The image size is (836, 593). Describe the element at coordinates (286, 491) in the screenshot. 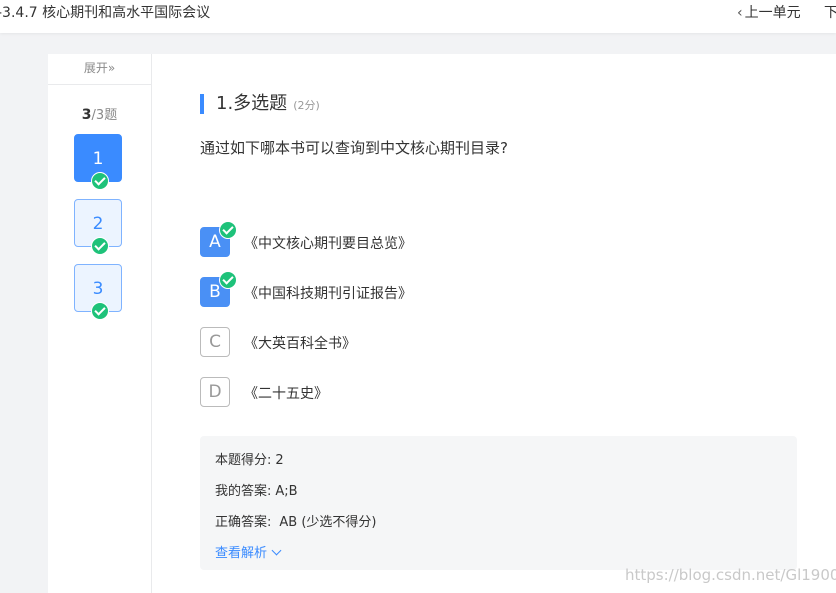

I see `my-answer-value: A;B` at that location.